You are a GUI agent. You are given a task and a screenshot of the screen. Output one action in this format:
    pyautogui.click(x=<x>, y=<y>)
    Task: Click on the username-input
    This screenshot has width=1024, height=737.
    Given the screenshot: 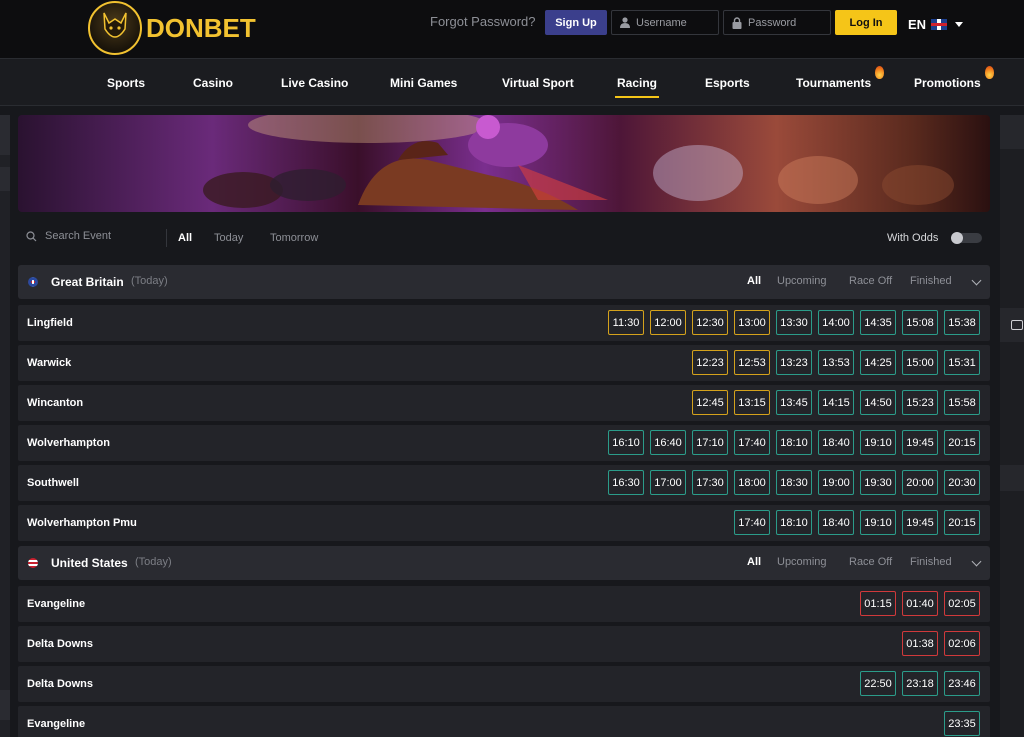 What is the action you would take?
    pyautogui.click(x=676, y=22)
    